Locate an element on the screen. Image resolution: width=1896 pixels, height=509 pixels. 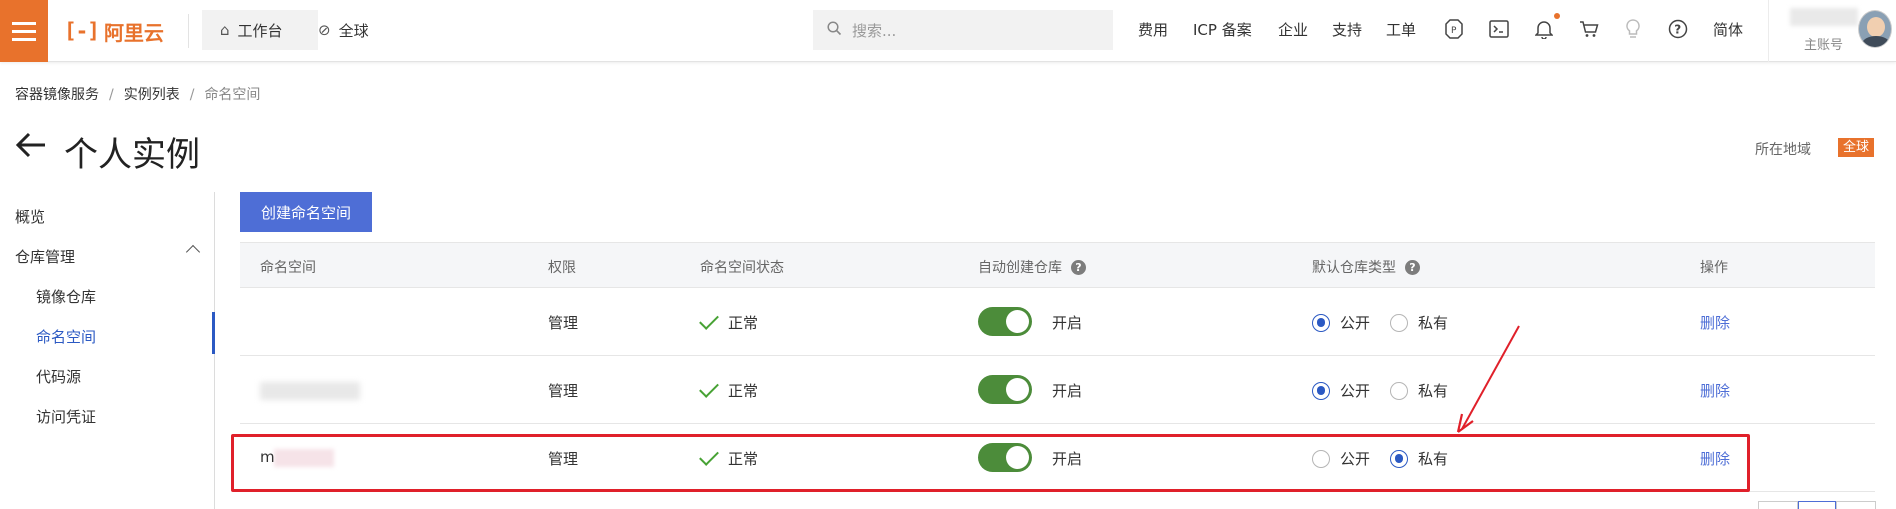
create-namespace-button: 创建命名空间 is located at coordinates (306, 212).